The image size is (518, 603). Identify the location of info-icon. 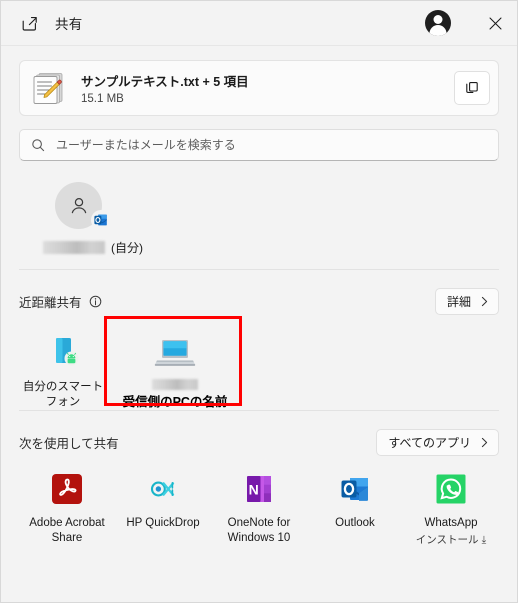
(95, 301).